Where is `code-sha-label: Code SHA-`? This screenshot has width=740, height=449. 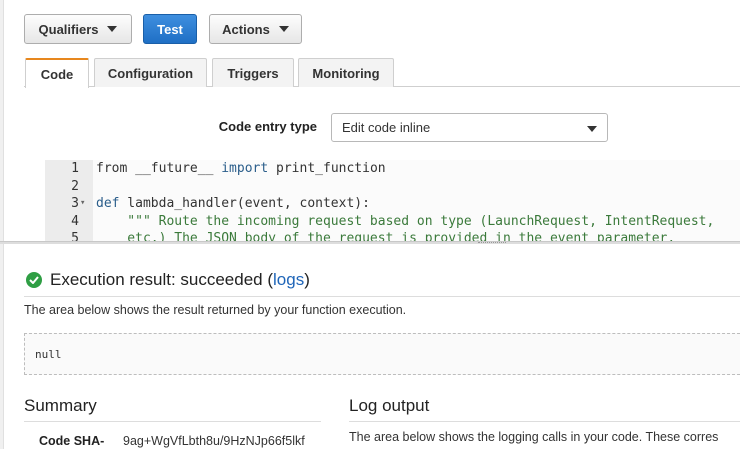
code-sha-label: Code SHA- is located at coordinates (72, 441).